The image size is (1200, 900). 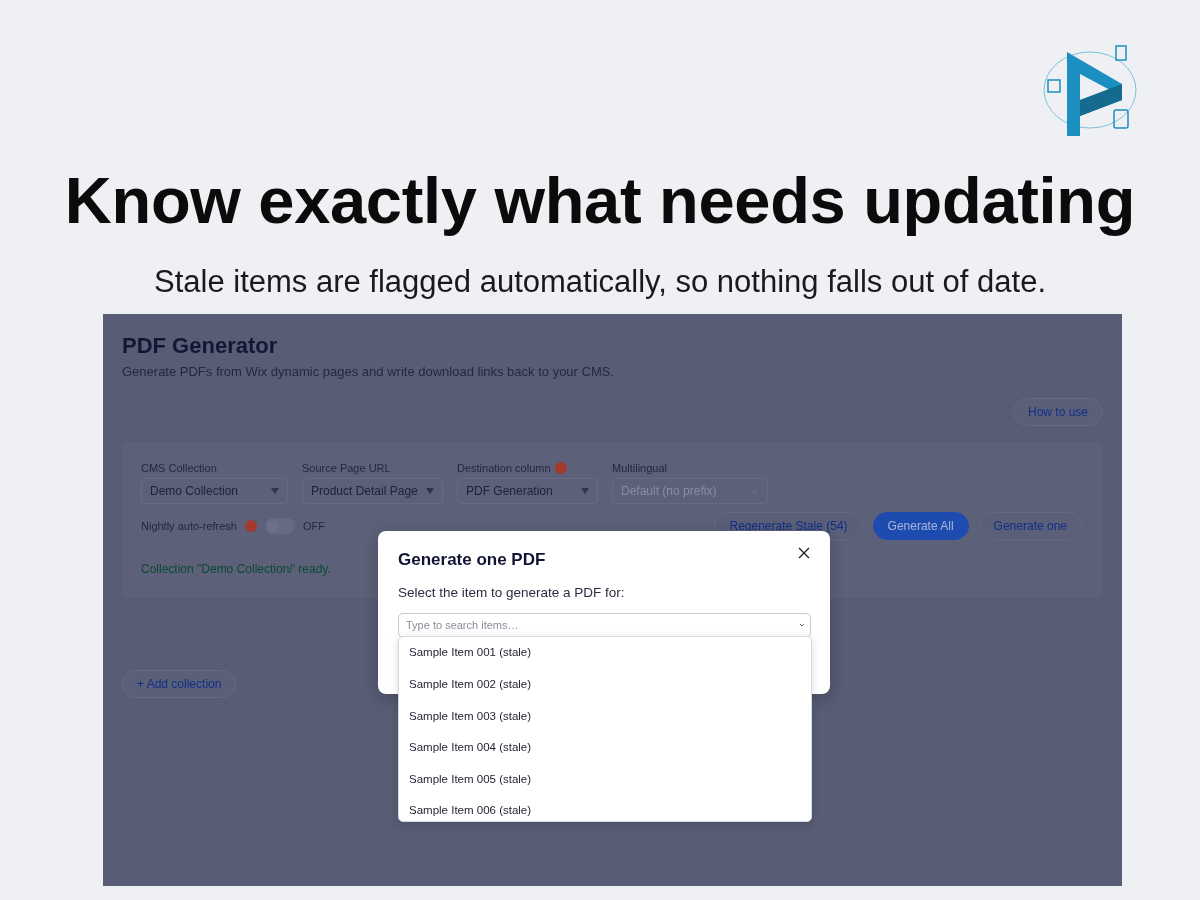 What do you see at coordinates (605, 684) in the screenshot?
I see `dropdown-option: Sample Item 002 (stale)` at bounding box center [605, 684].